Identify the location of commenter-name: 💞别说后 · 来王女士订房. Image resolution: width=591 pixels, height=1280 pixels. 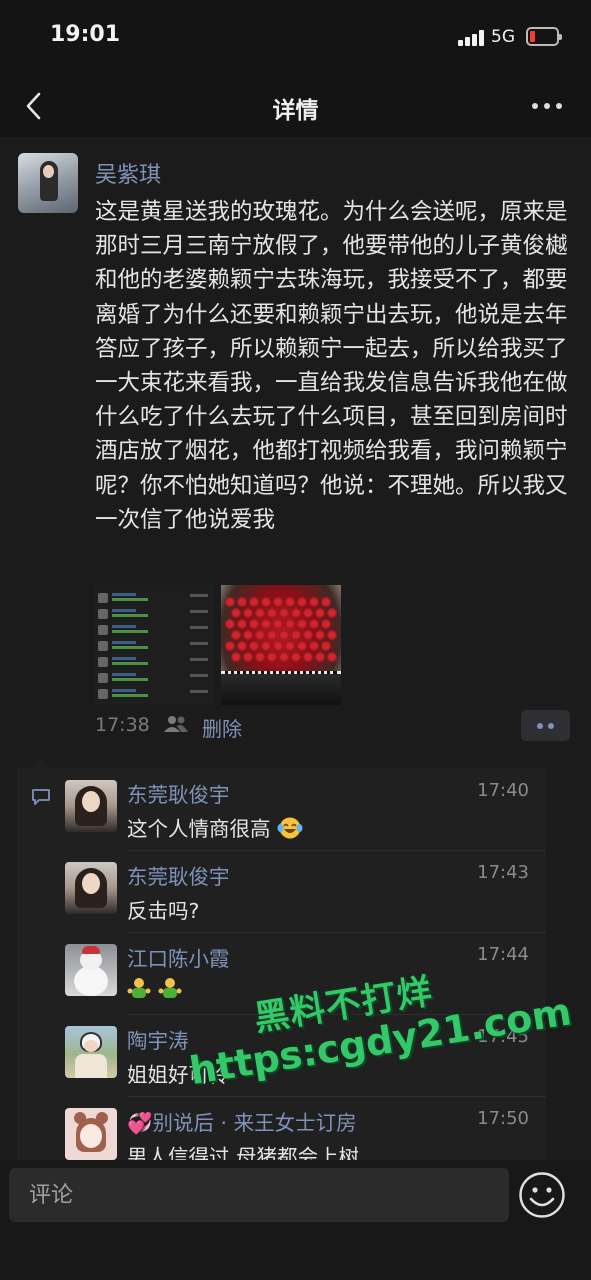
(242, 1121).